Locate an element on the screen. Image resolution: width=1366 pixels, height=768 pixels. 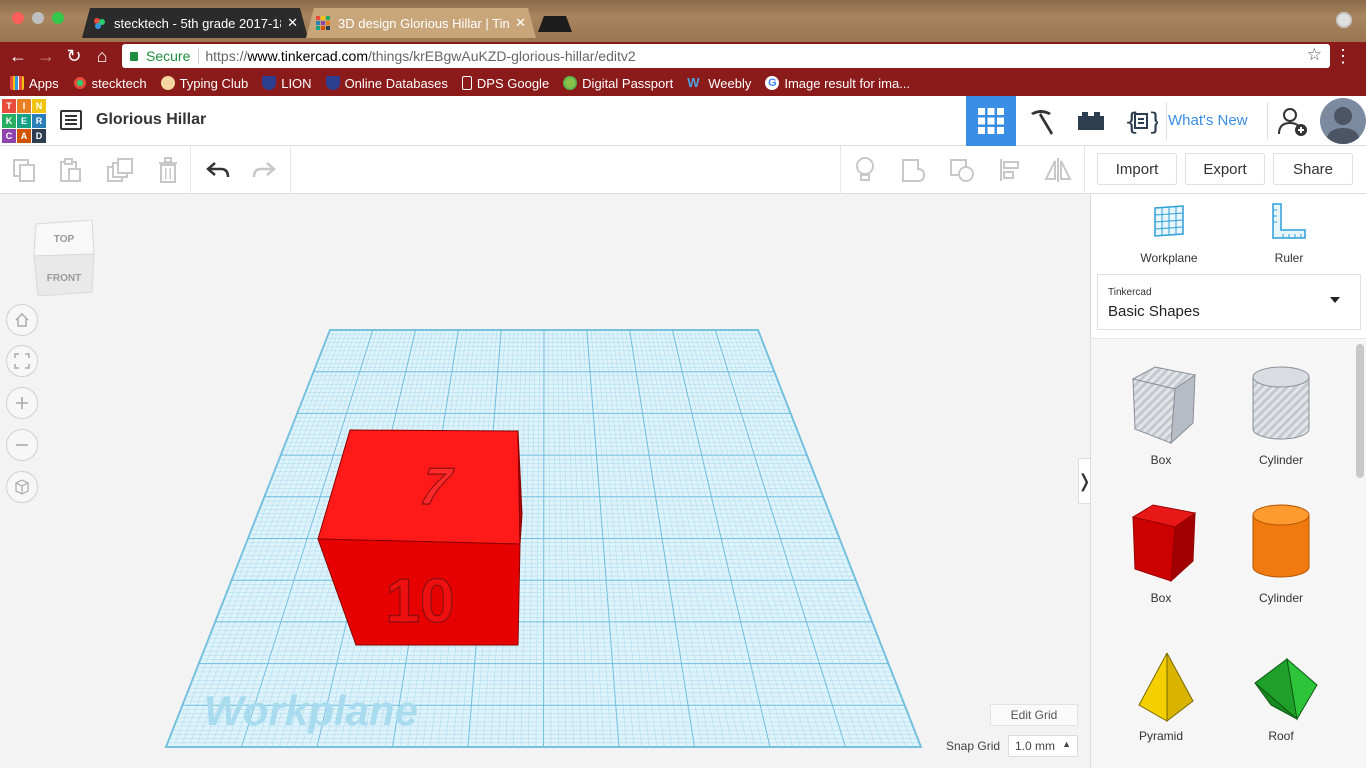
shape-box: Box is located at coordinates (1161, 562).